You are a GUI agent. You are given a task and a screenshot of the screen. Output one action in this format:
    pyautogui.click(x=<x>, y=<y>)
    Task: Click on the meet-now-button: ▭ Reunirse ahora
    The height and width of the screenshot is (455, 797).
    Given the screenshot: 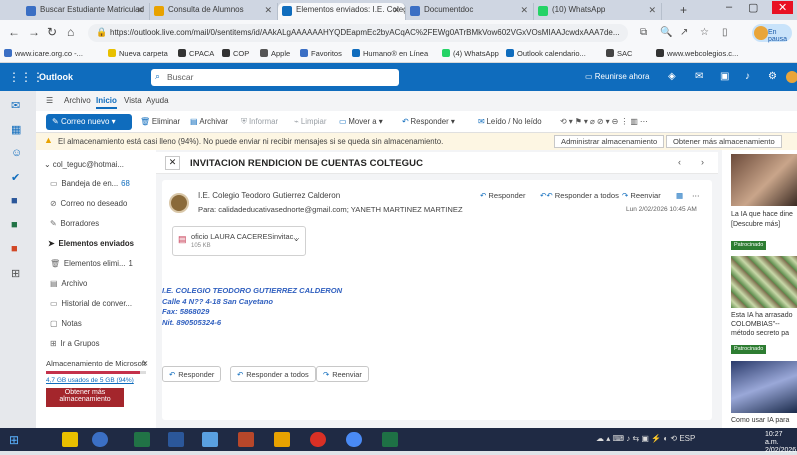 What is the action you would take?
    pyautogui.click(x=617, y=76)
    